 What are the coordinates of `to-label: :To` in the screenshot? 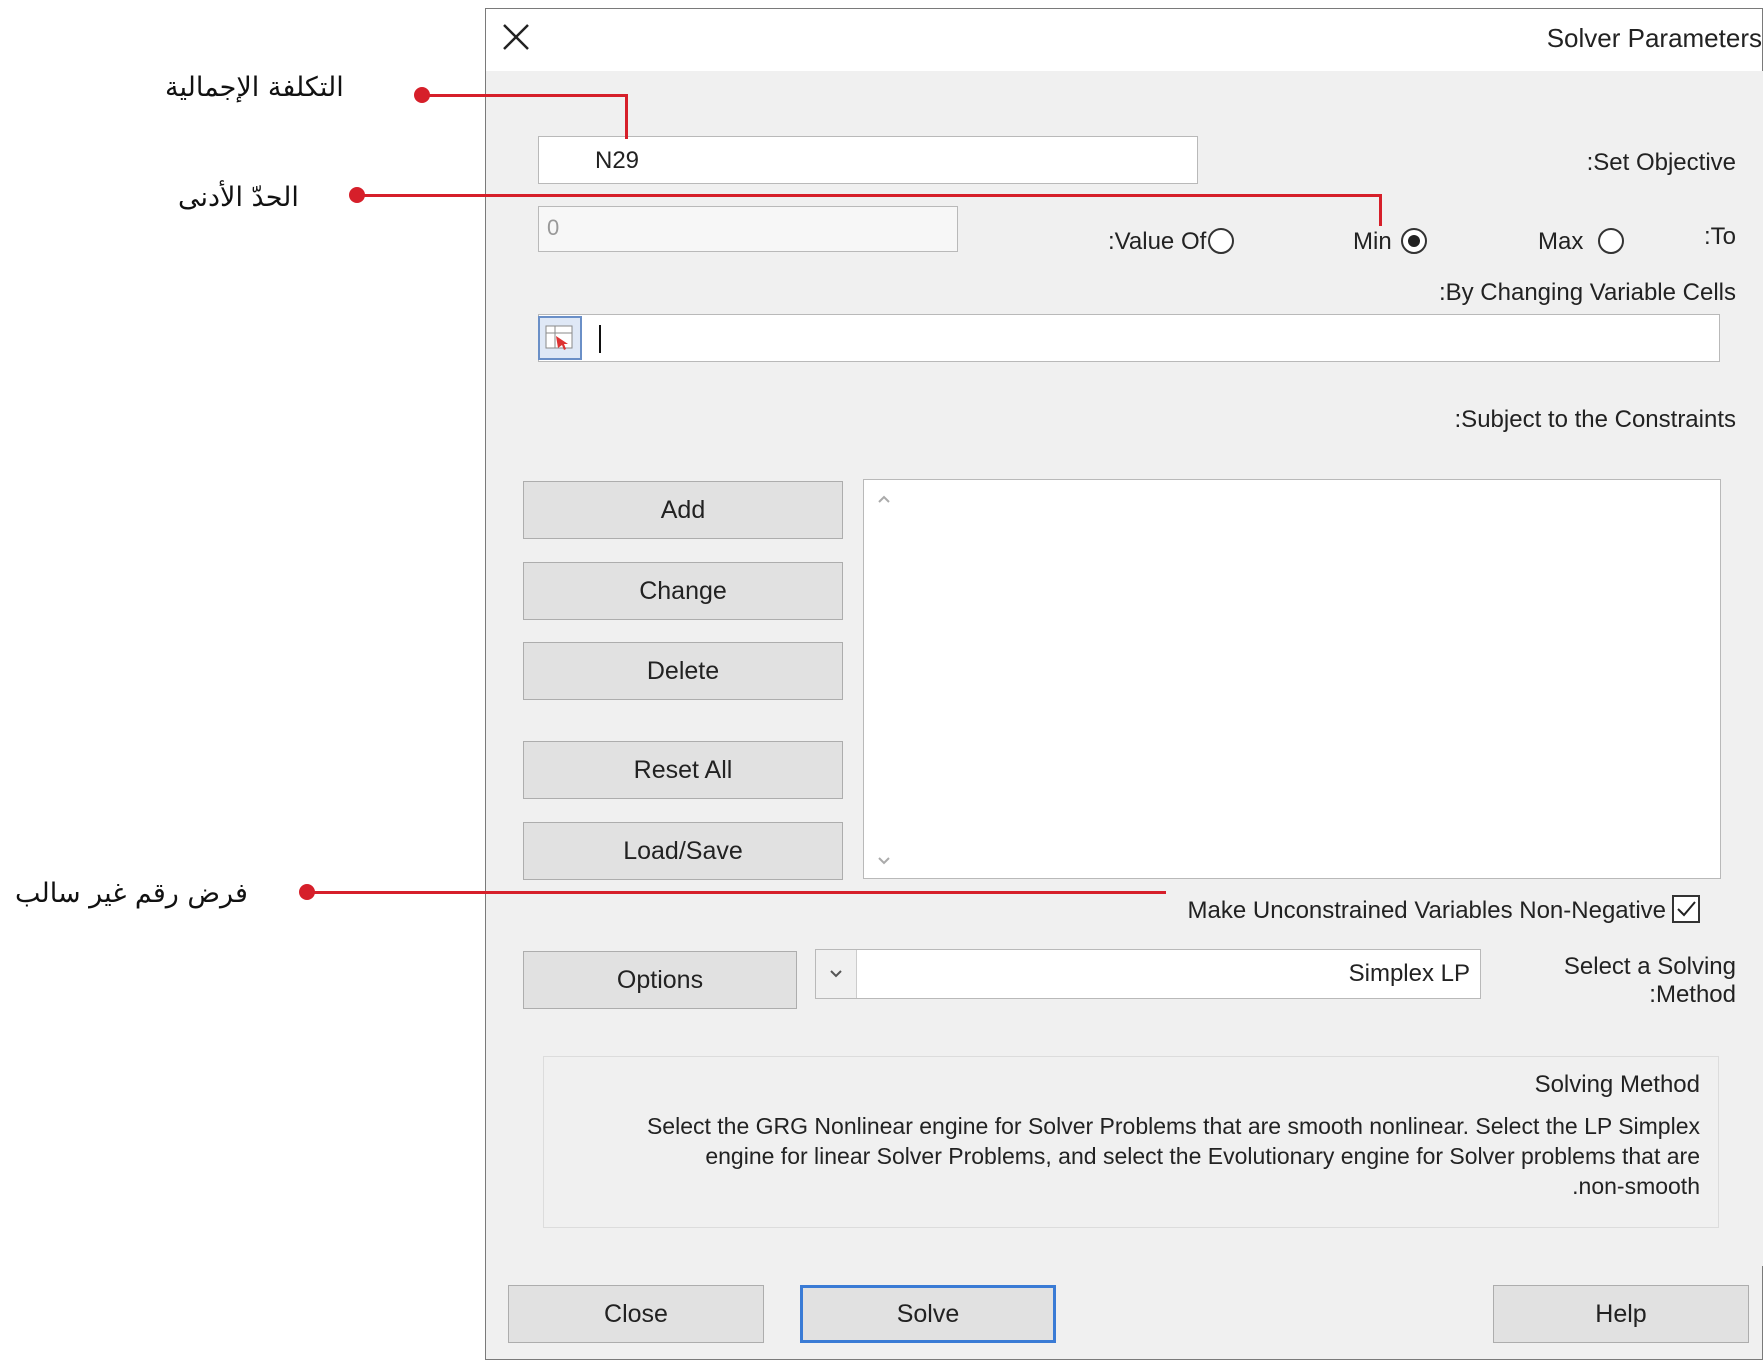 It's located at (1719, 236).